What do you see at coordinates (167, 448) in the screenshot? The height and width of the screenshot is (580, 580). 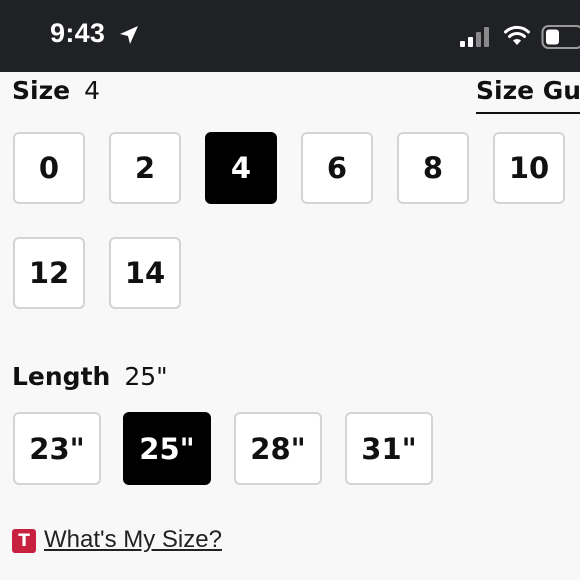 I see `length-option-25-selected: 25"` at bounding box center [167, 448].